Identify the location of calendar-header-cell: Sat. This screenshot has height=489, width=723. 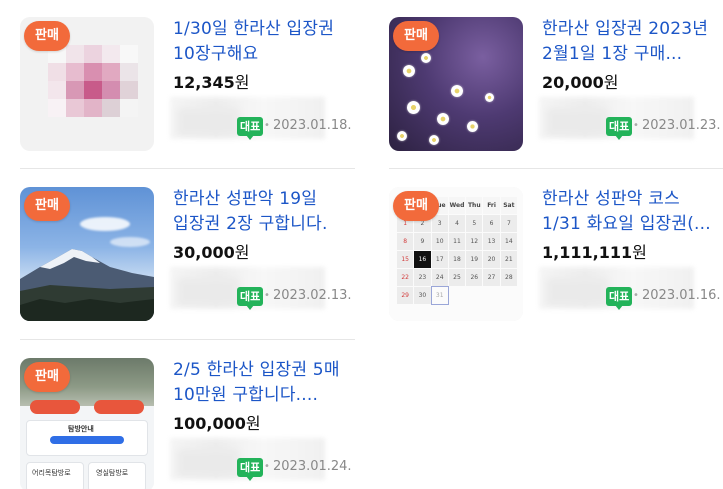
(508, 205).